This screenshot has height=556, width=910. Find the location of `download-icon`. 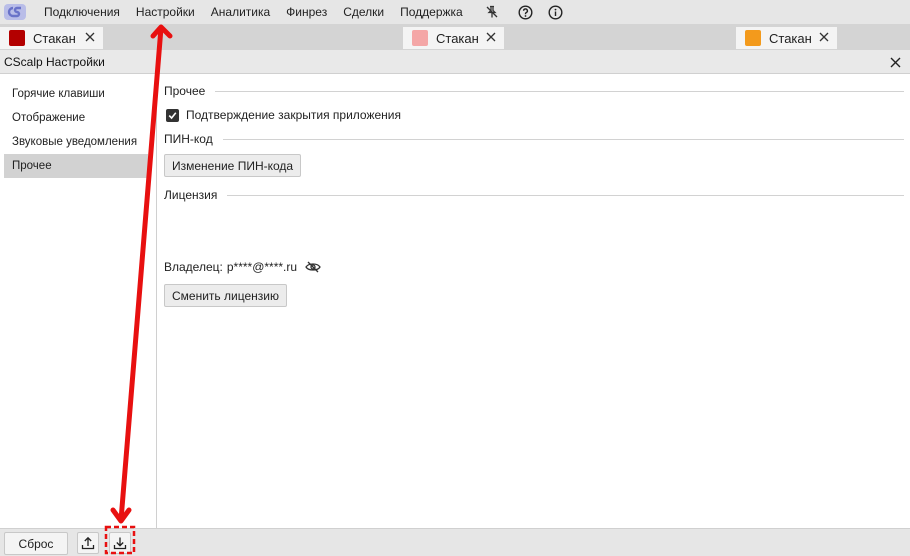

download-icon is located at coordinates (120, 543).